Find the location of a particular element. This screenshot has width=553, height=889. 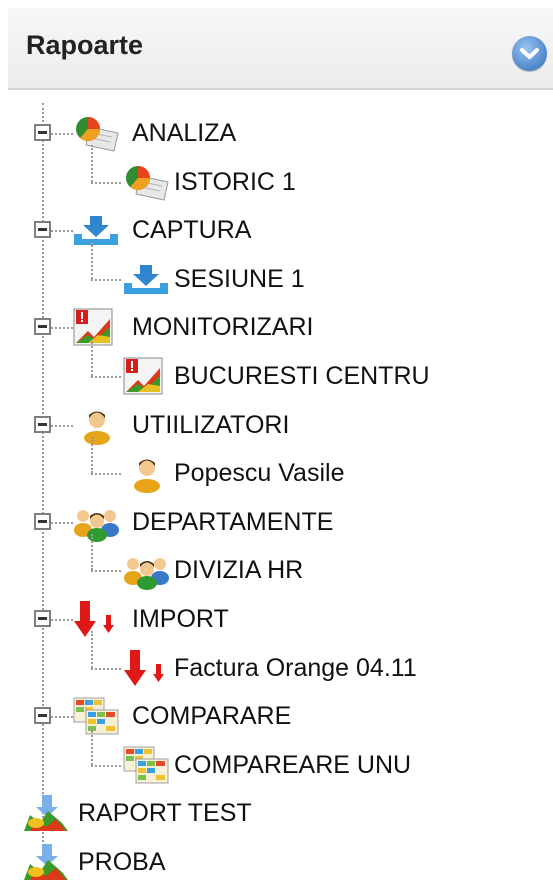

tree-node-comparare: COMPARARE is located at coordinates (282, 716).